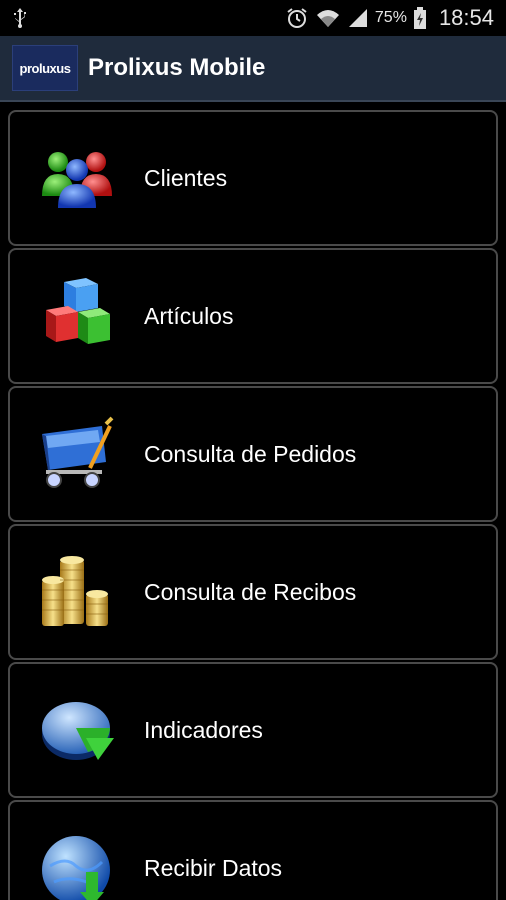  Describe the element at coordinates (78, 454) in the screenshot. I see `shopping-cart-icon` at that location.